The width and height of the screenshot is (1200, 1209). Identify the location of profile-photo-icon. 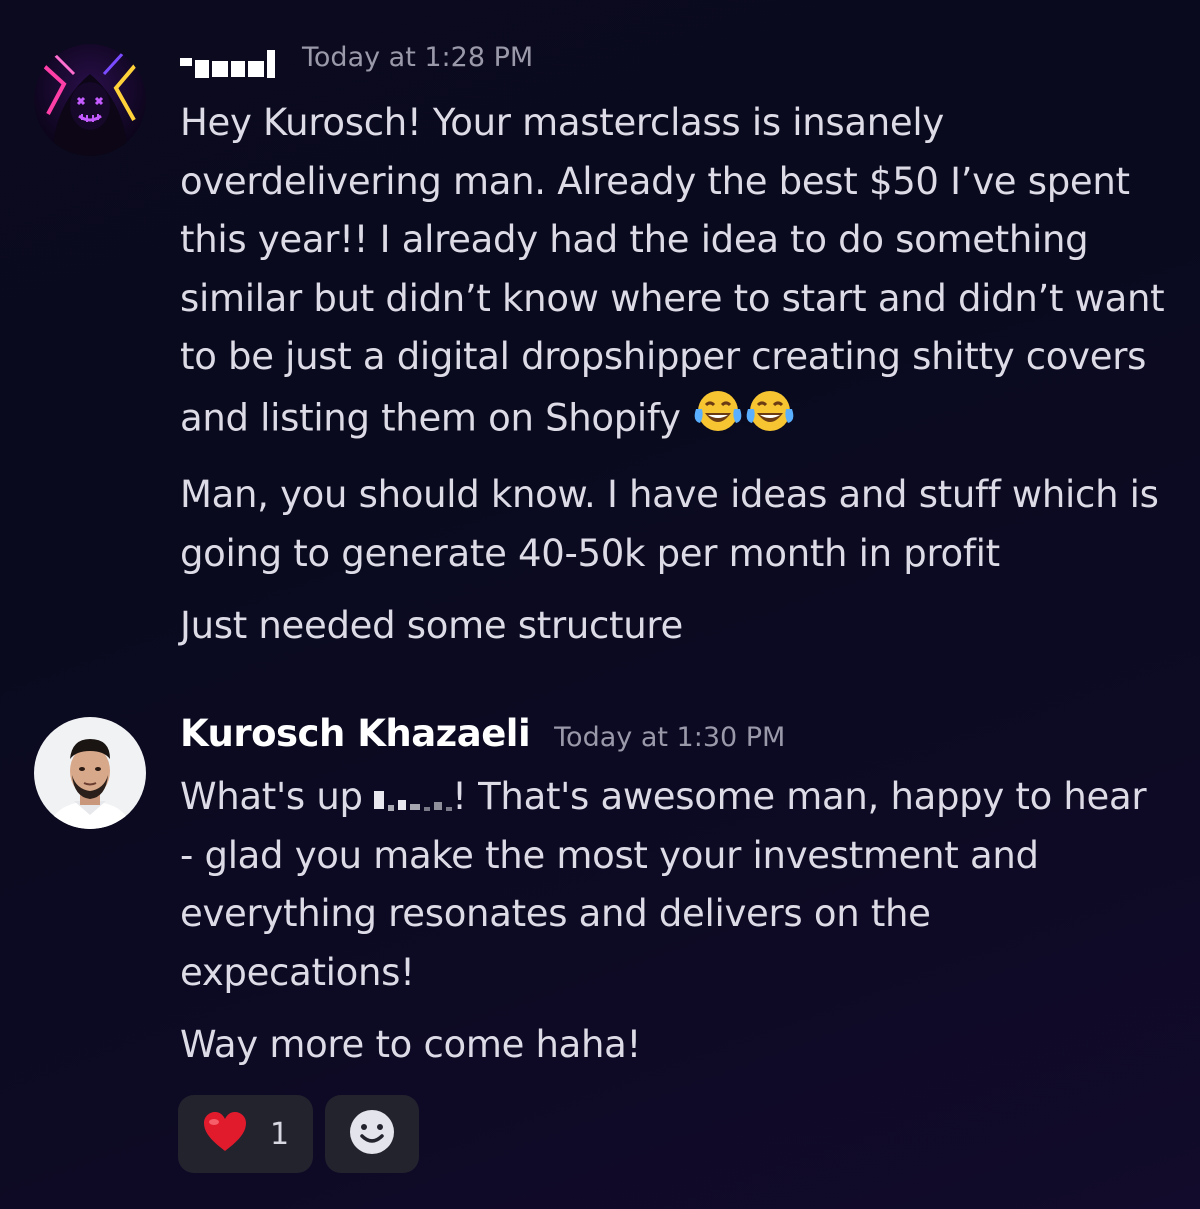
(90, 773).